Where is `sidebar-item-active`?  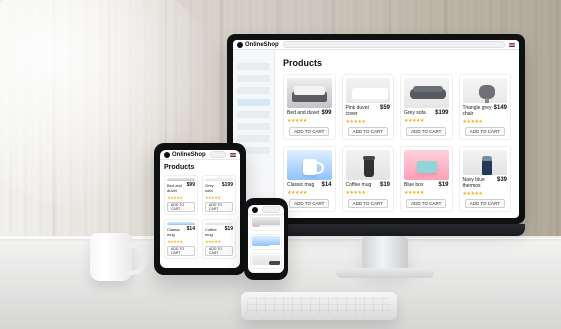 sidebar-item-active is located at coordinates (253, 102).